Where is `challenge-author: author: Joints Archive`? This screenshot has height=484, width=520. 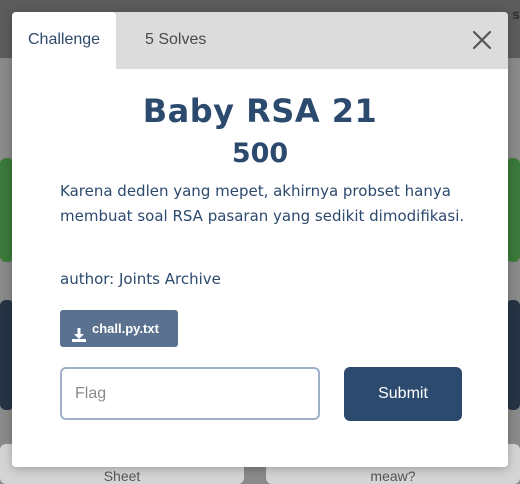
challenge-author: author: Joints Archive is located at coordinates (140, 279).